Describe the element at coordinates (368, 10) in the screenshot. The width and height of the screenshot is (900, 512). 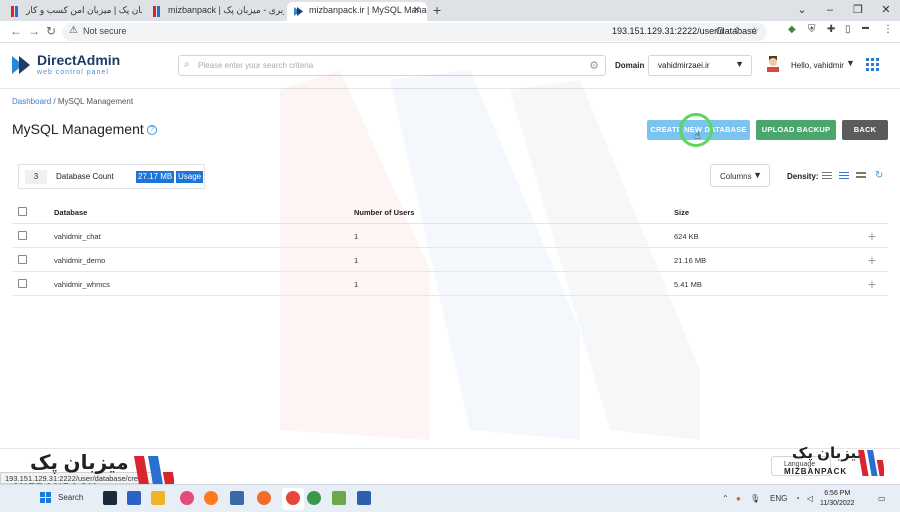
I see `browser-tab-active-title: mizbanpack.ir | MySQL Managem` at that location.